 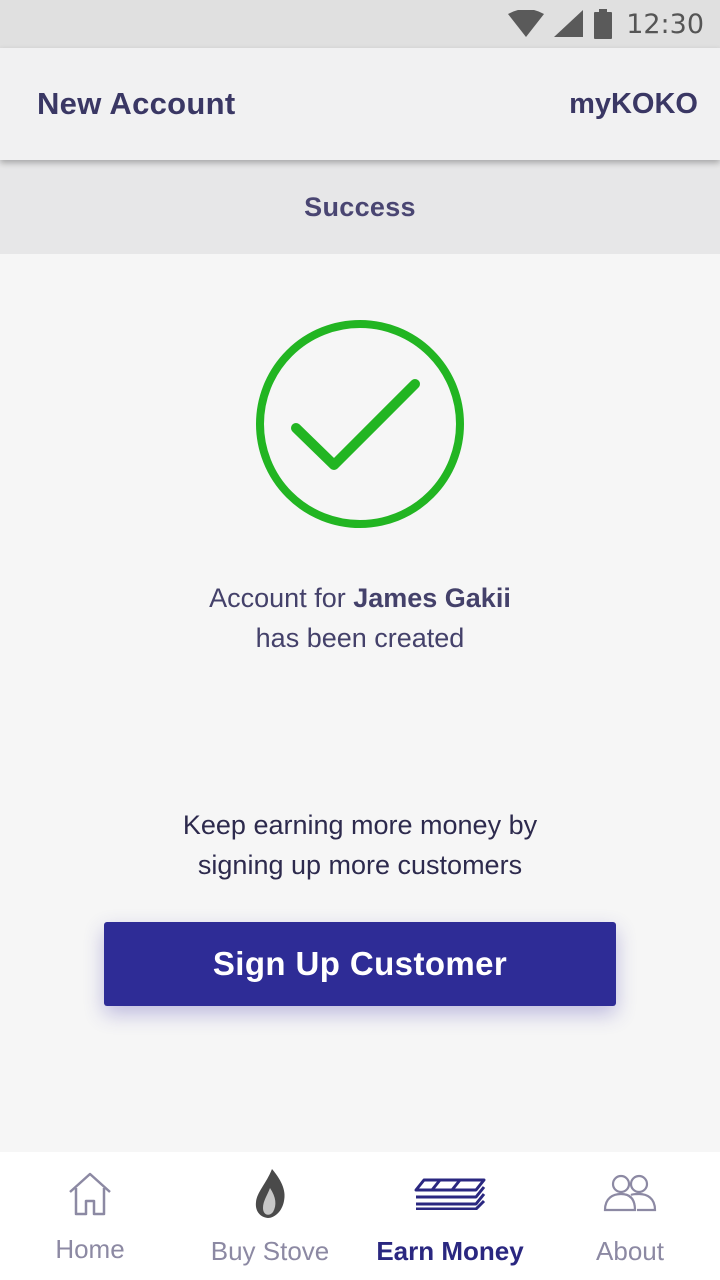 I want to click on sign-up-customer-button: Sign Up Customer, so click(x=360, y=964).